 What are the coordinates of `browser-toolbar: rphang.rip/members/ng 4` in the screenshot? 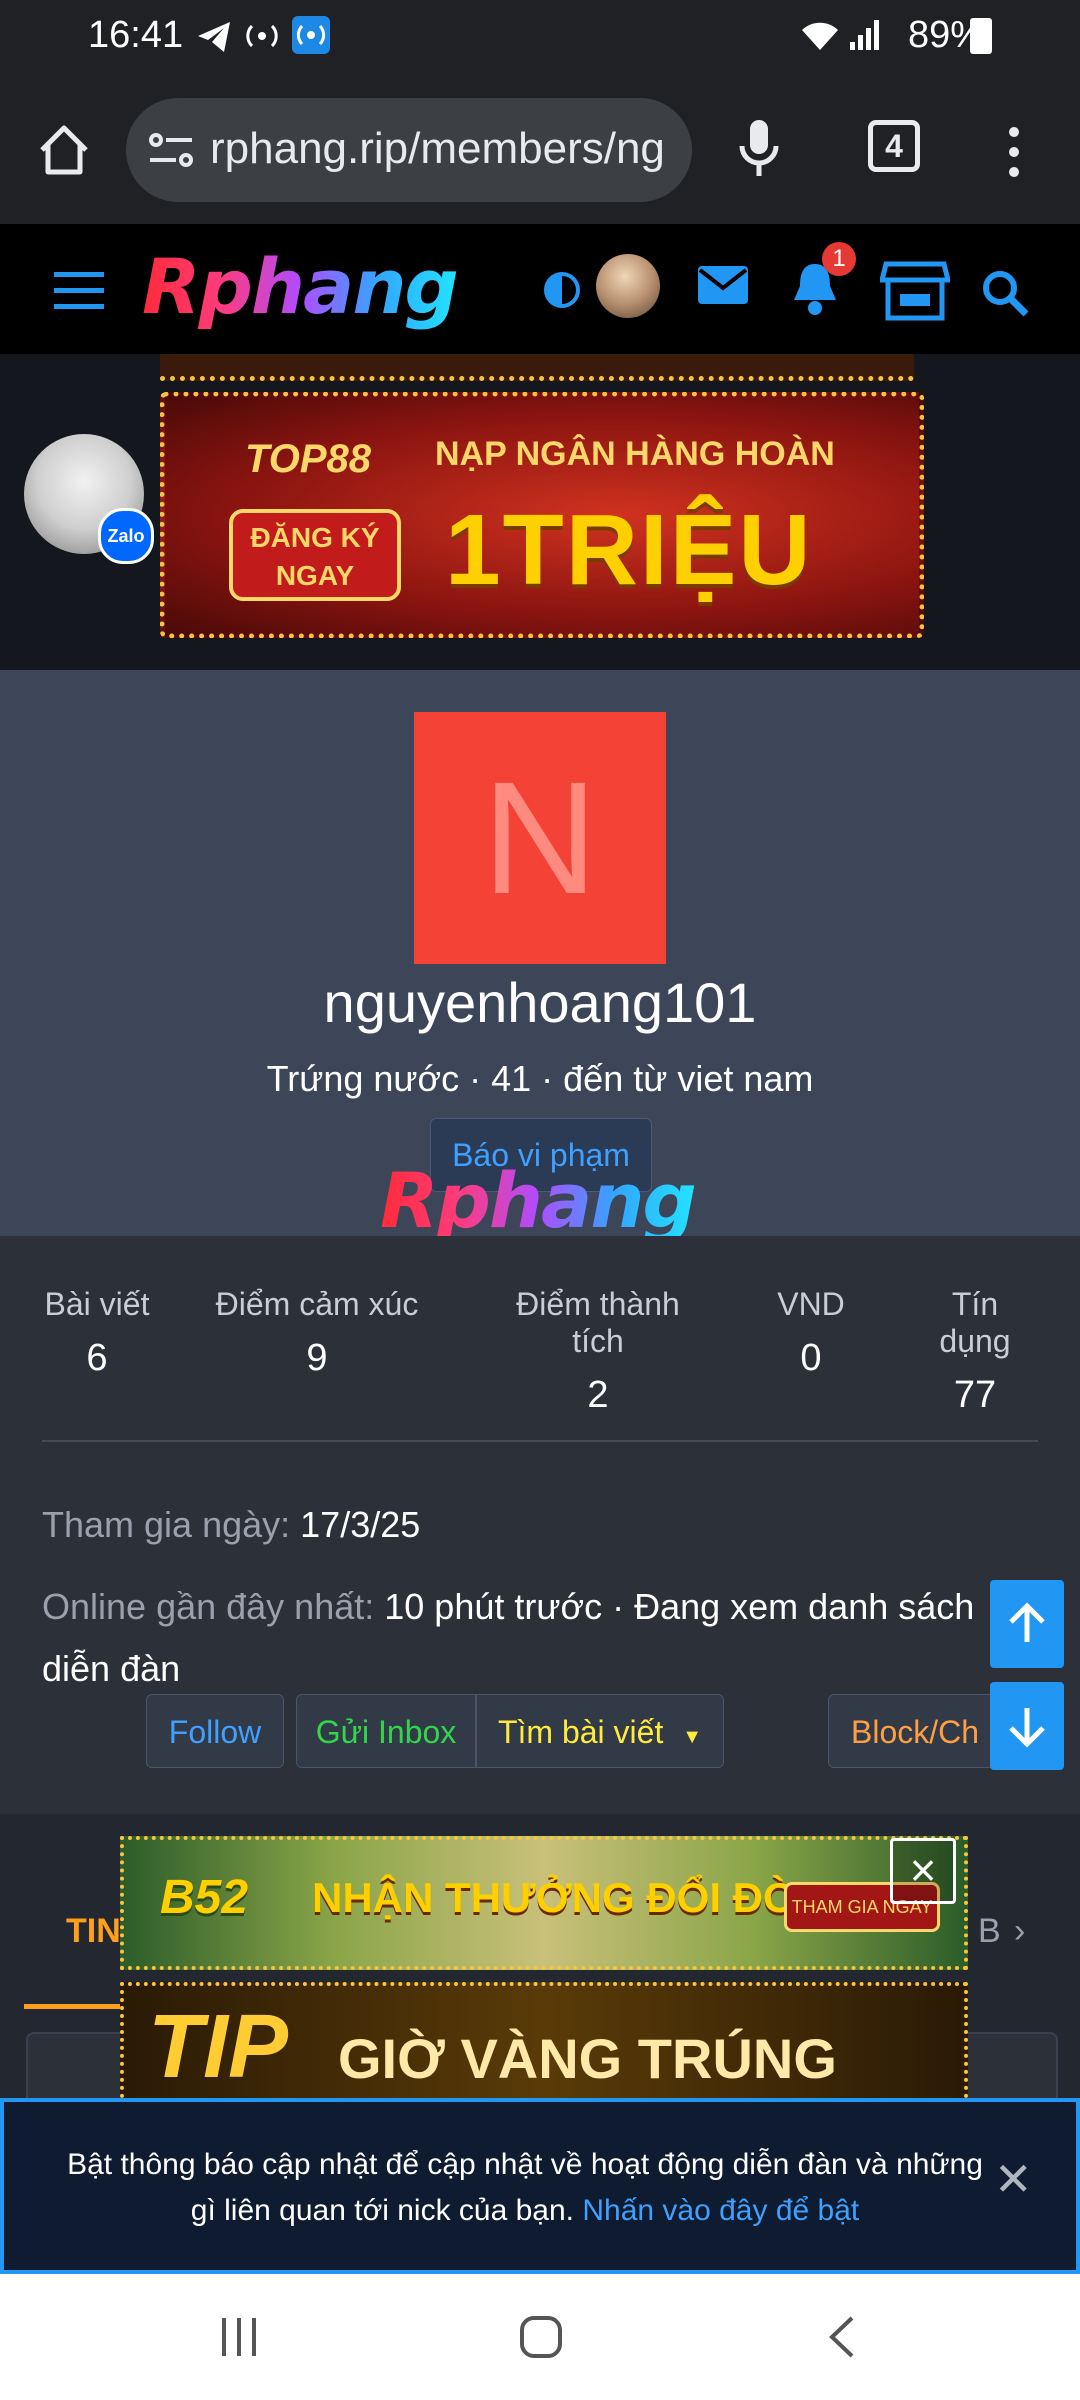 It's located at (540, 150).